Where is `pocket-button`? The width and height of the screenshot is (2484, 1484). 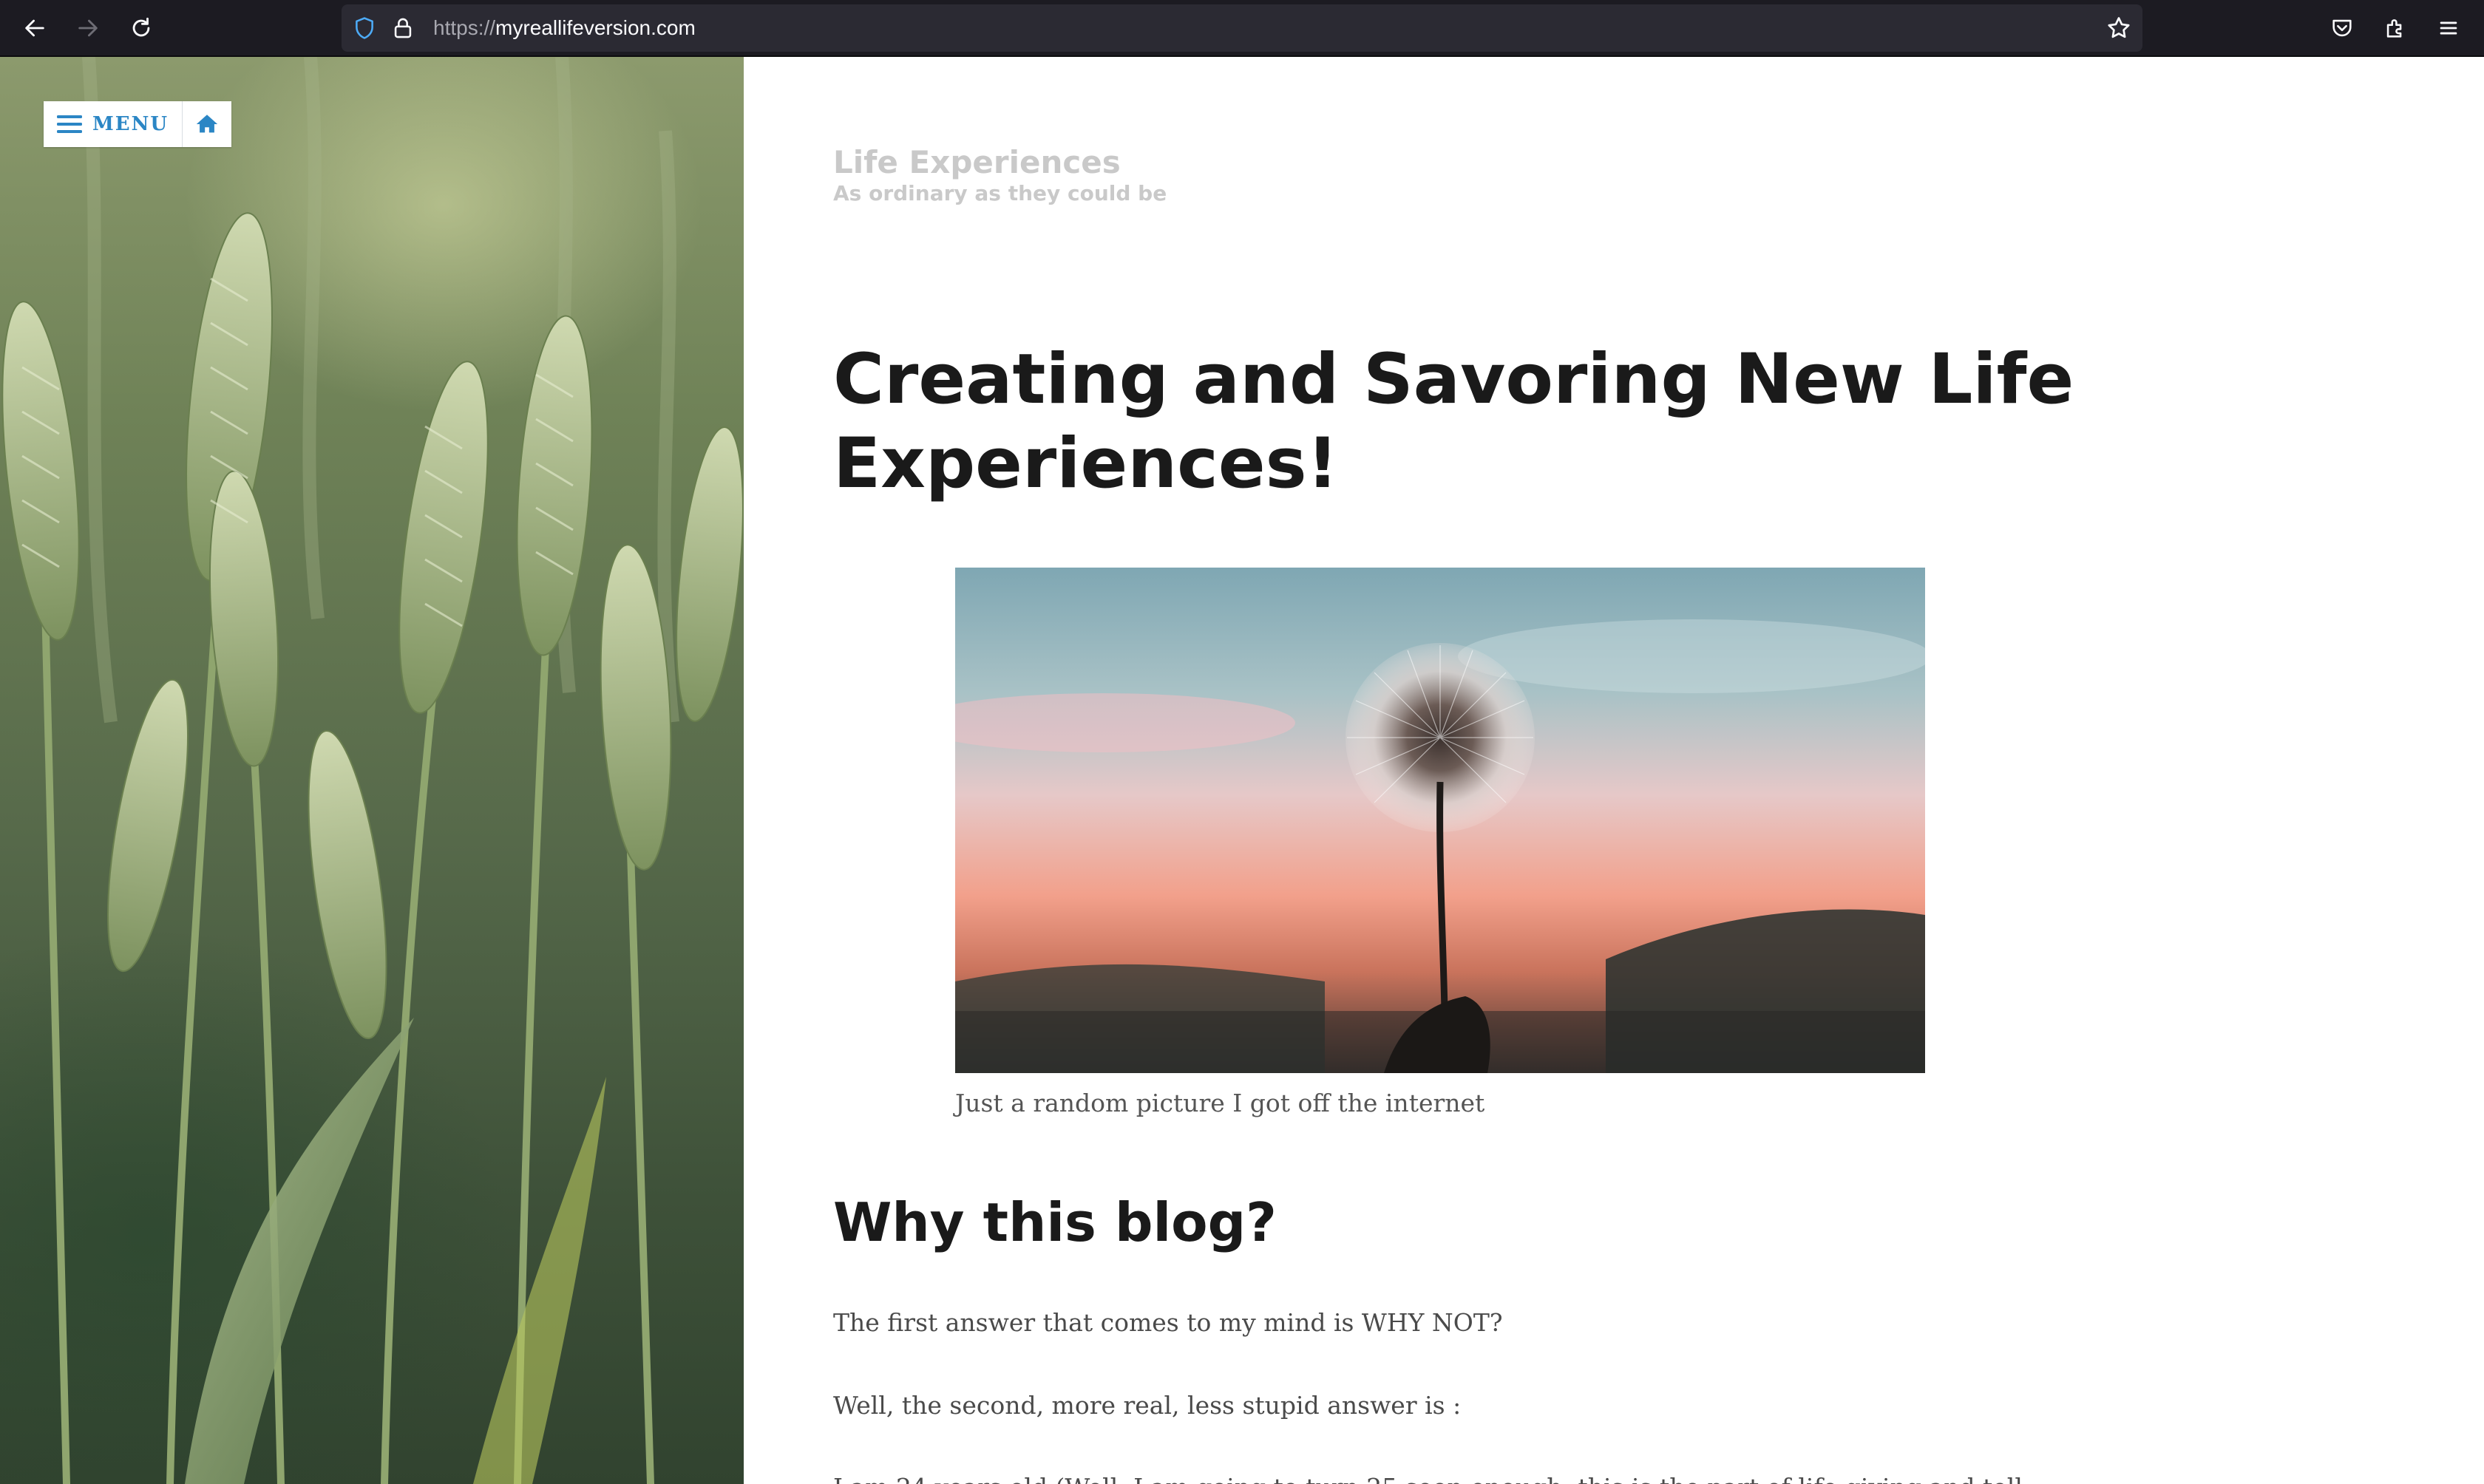 pocket-button is located at coordinates (2342, 28).